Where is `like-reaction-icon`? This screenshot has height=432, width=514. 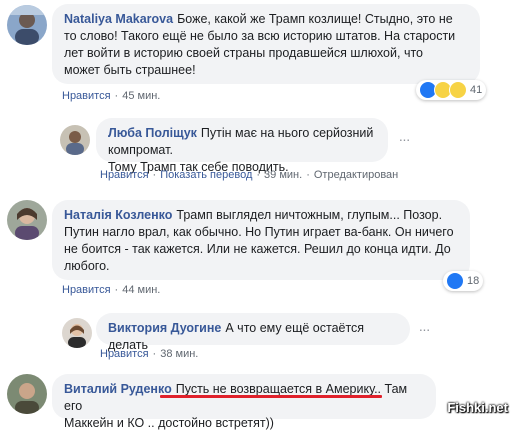 like-reaction-icon is located at coordinates (455, 281).